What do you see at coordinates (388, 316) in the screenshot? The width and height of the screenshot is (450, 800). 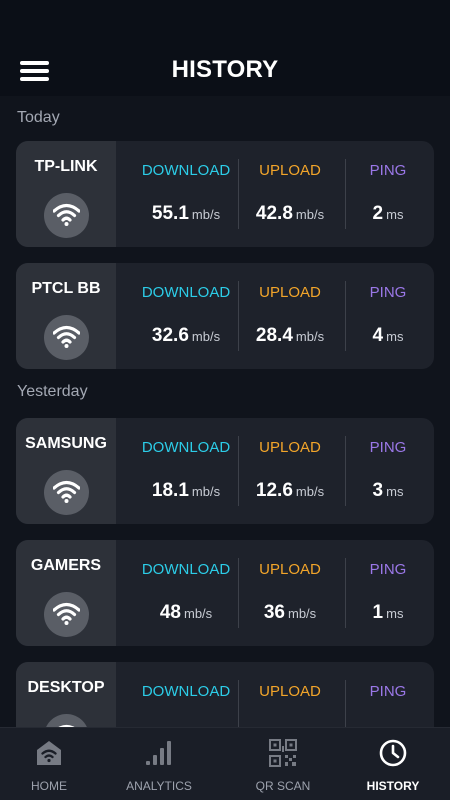 I see `ping-metric: PING 4 ms` at bounding box center [388, 316].